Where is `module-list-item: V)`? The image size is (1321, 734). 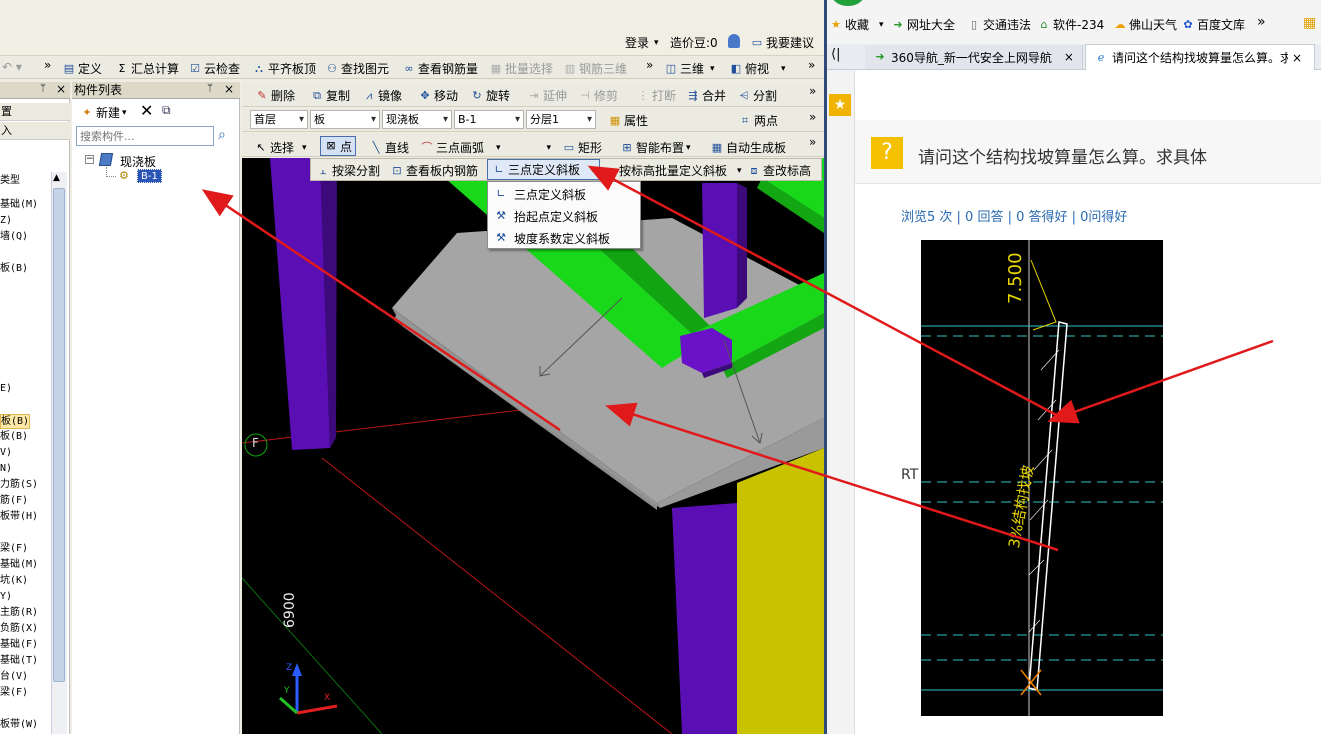 module-list-item: V) is located at coordinates (6, 452).